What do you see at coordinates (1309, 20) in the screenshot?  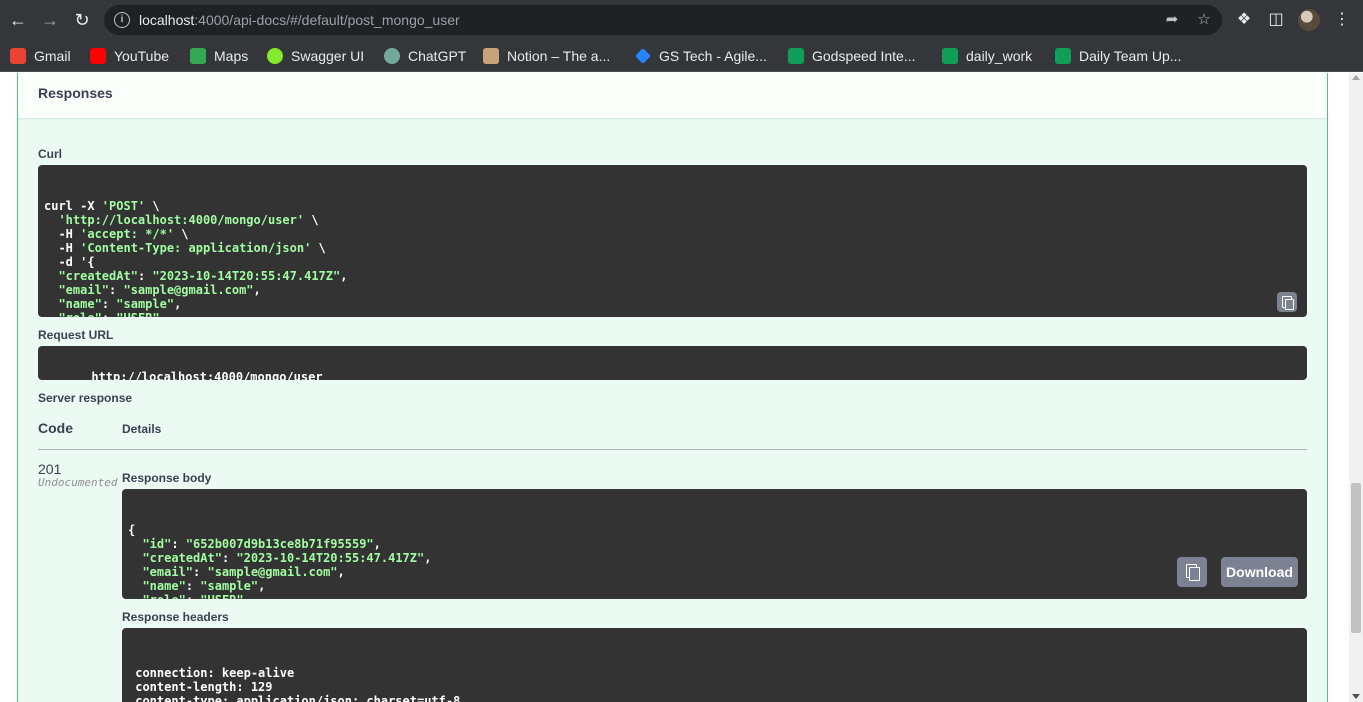 I see `profile-avatar` at bounding box center [1309, 20].